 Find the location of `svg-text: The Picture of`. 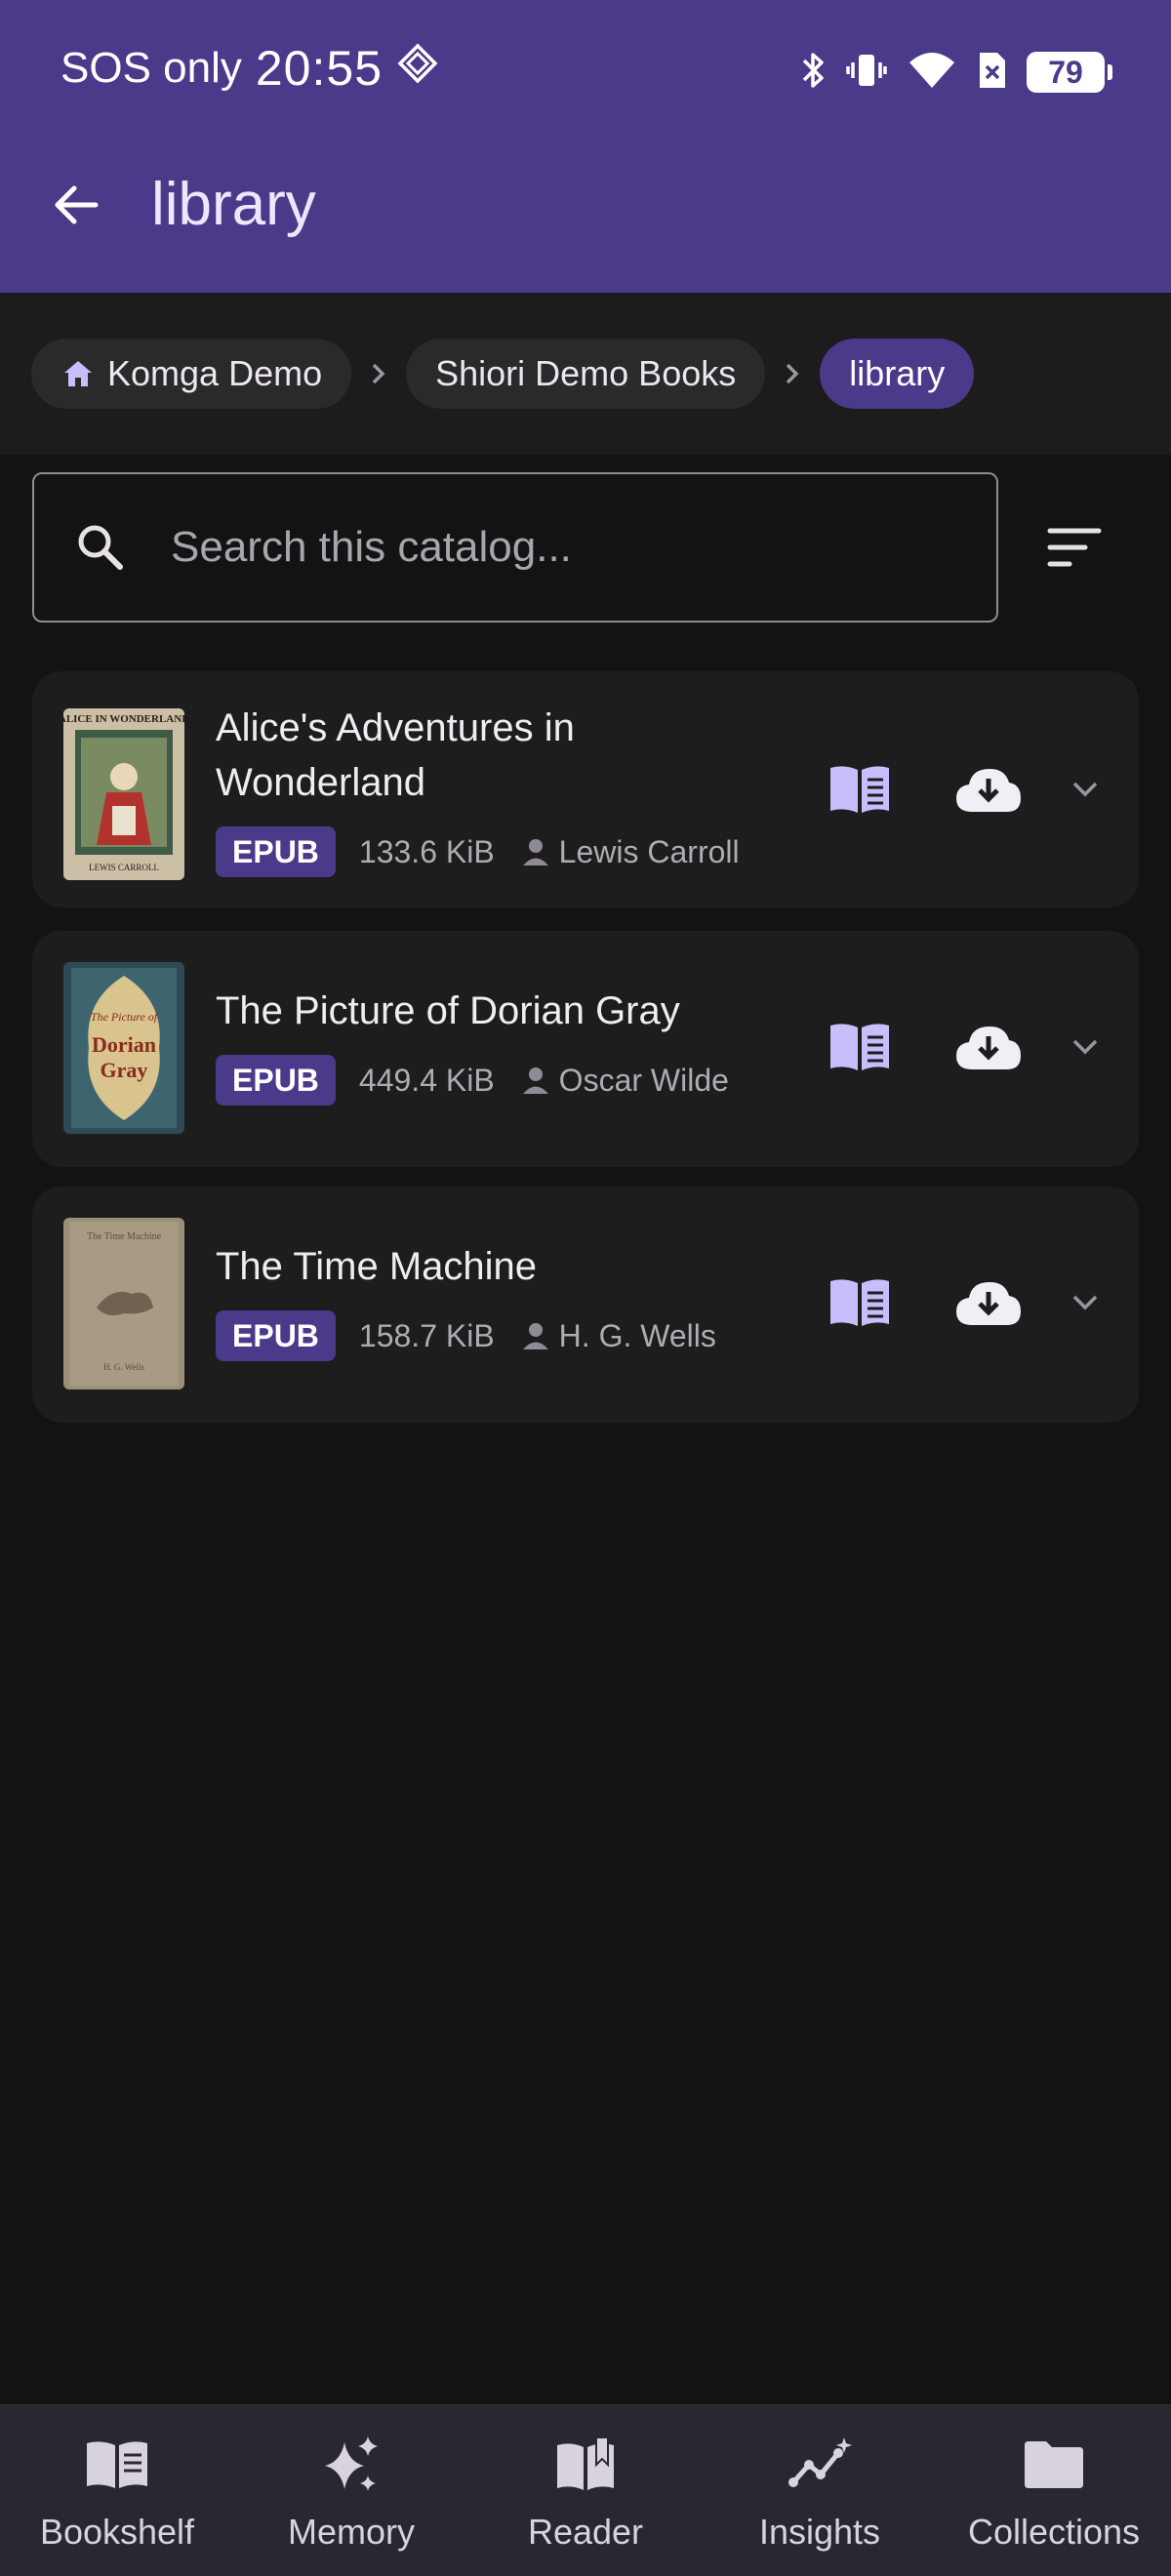

svg-text: The Picture of is located at coordinates (125, 1017).